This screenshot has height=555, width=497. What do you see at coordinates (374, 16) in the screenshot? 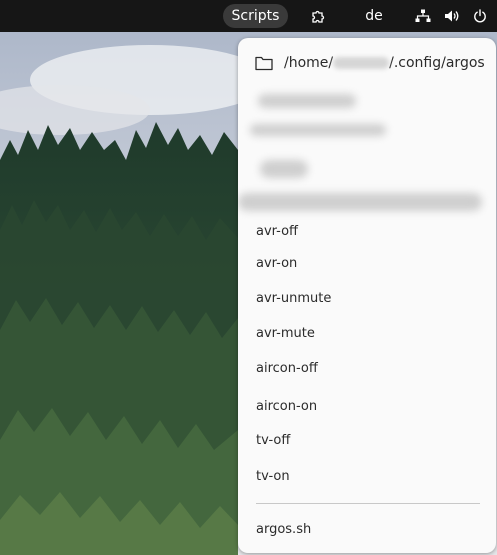
I see `keyboard-language-button: de` at bounding box center [374, 16].